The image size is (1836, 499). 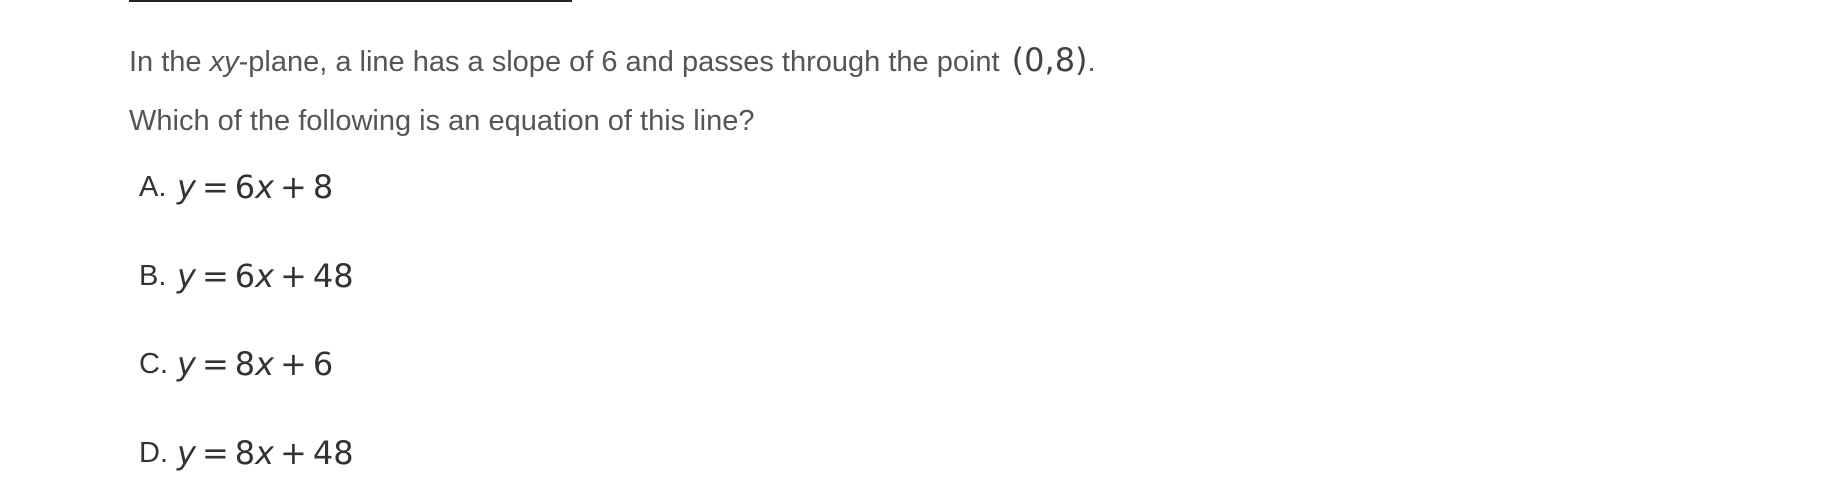 What do you see at coordinates (153, 452) in the screenshot?
I see `choice-letter: D.` at bounding box center [153, 452].